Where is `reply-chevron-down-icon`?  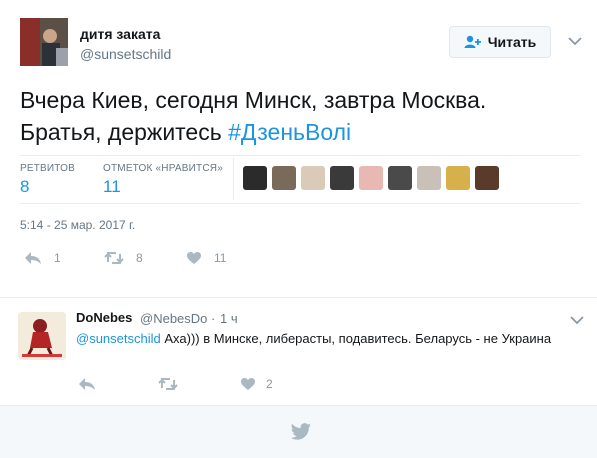 reply-chevron-down-icon is located at coordinates (577, 321).